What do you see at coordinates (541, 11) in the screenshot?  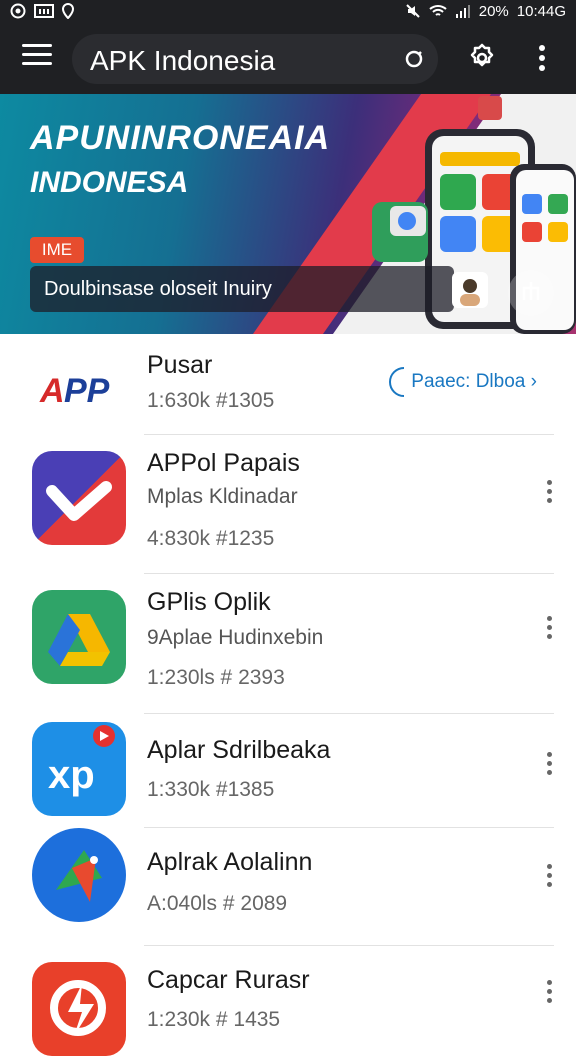 I see `clock: 10:44G` at bounding box center [541, 11].